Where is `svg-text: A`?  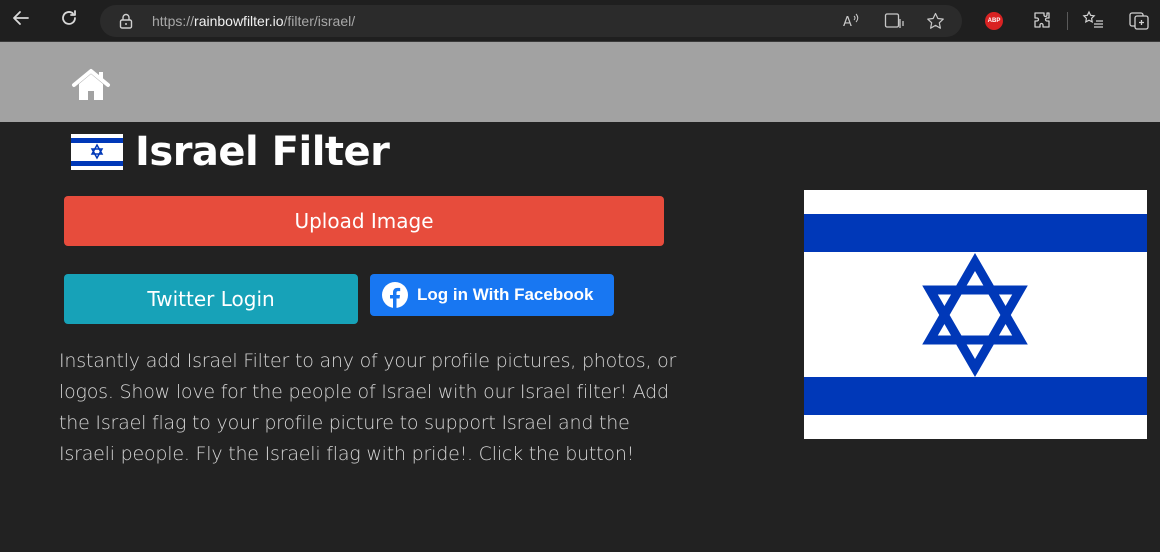 svg-text: A is located at coordinates (847, 22).